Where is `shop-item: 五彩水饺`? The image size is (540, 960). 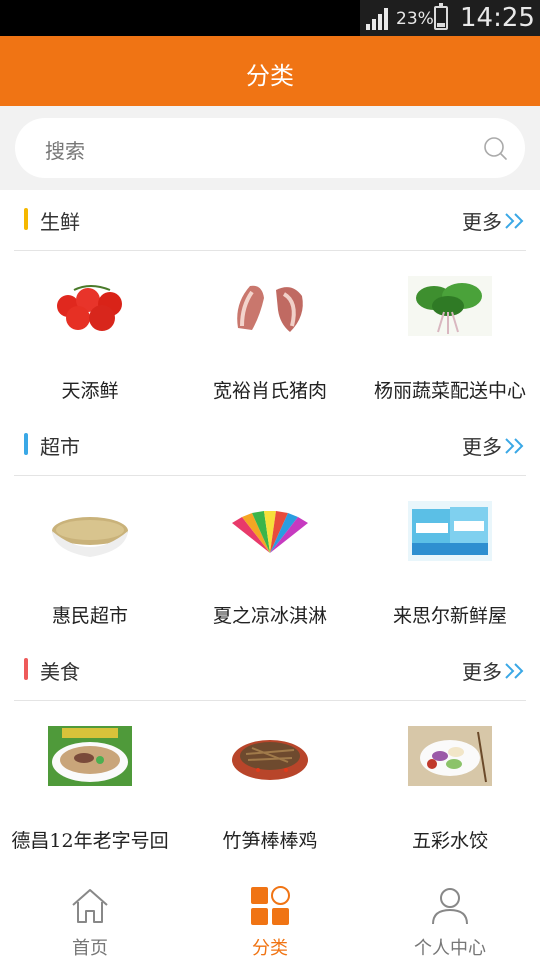
shop-item: 五彩水饺 is located at coordinates (450, 782).